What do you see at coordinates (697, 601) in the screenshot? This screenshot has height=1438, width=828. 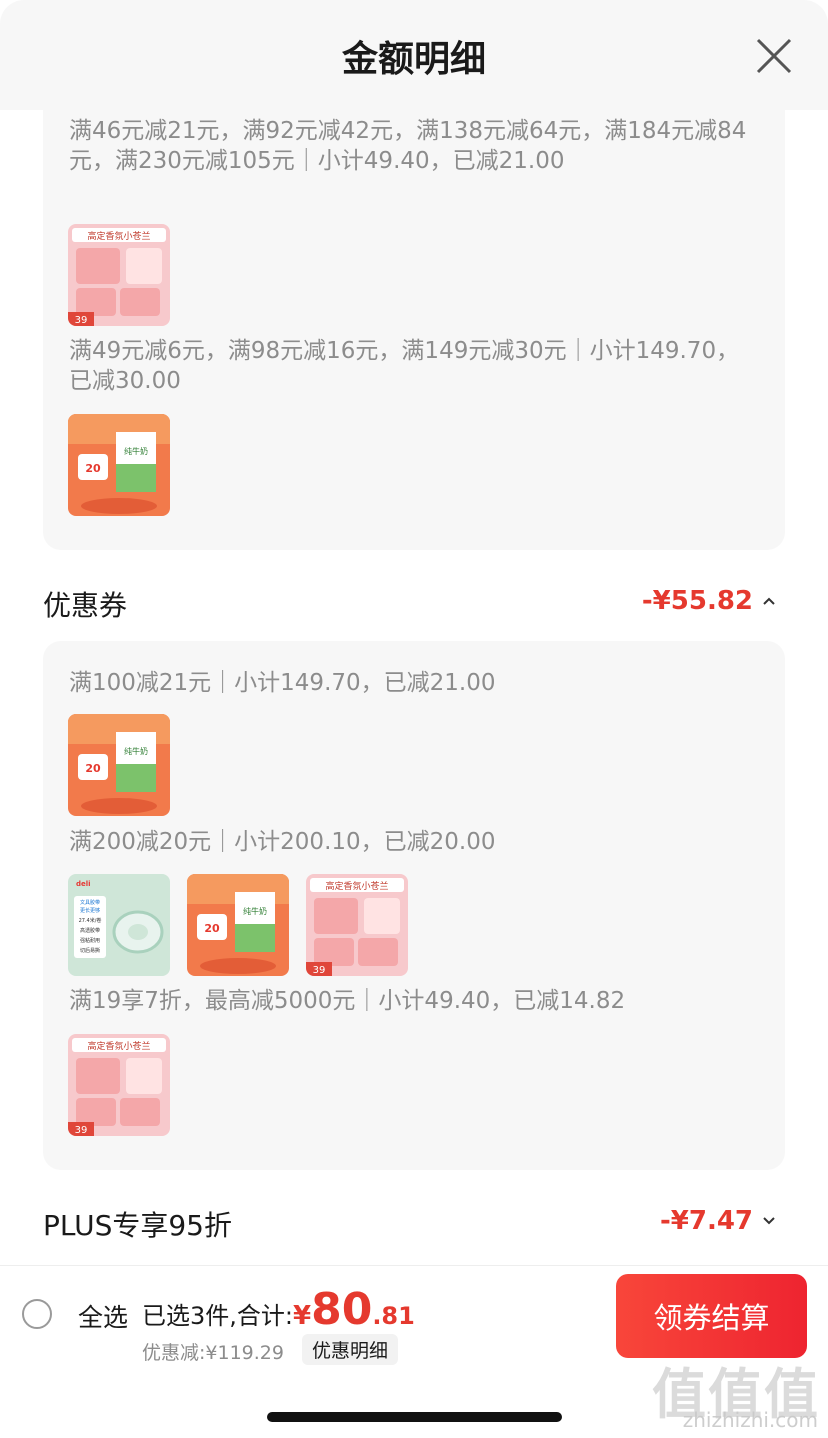 I see `coupon-section-amount: -¥55.82` at bounding box center [697, 601].